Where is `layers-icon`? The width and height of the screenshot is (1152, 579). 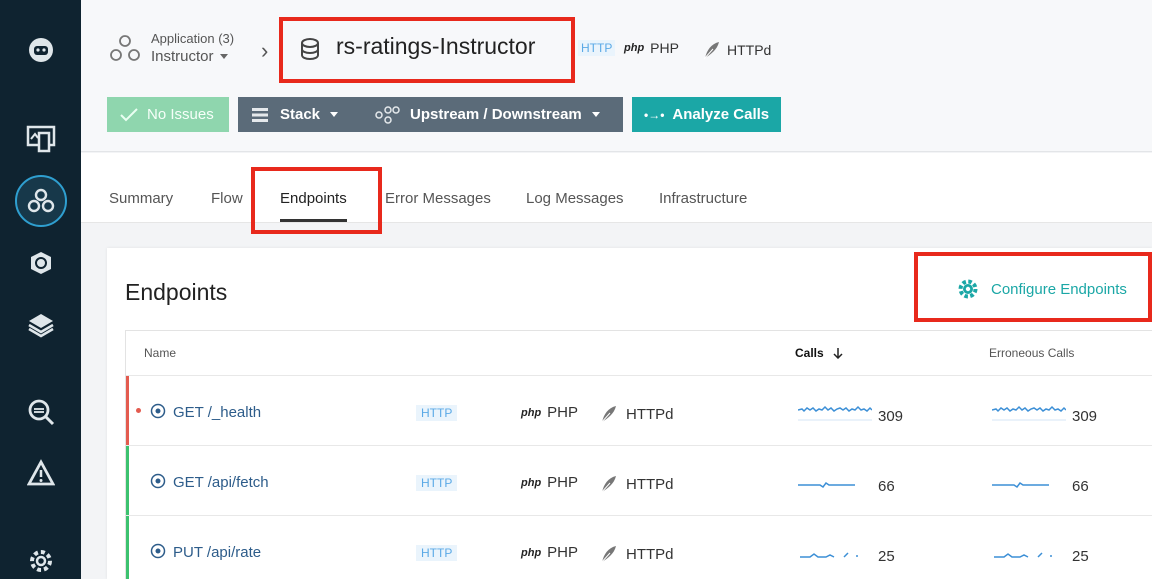 layers-icon is located at coordinates (41, 325).